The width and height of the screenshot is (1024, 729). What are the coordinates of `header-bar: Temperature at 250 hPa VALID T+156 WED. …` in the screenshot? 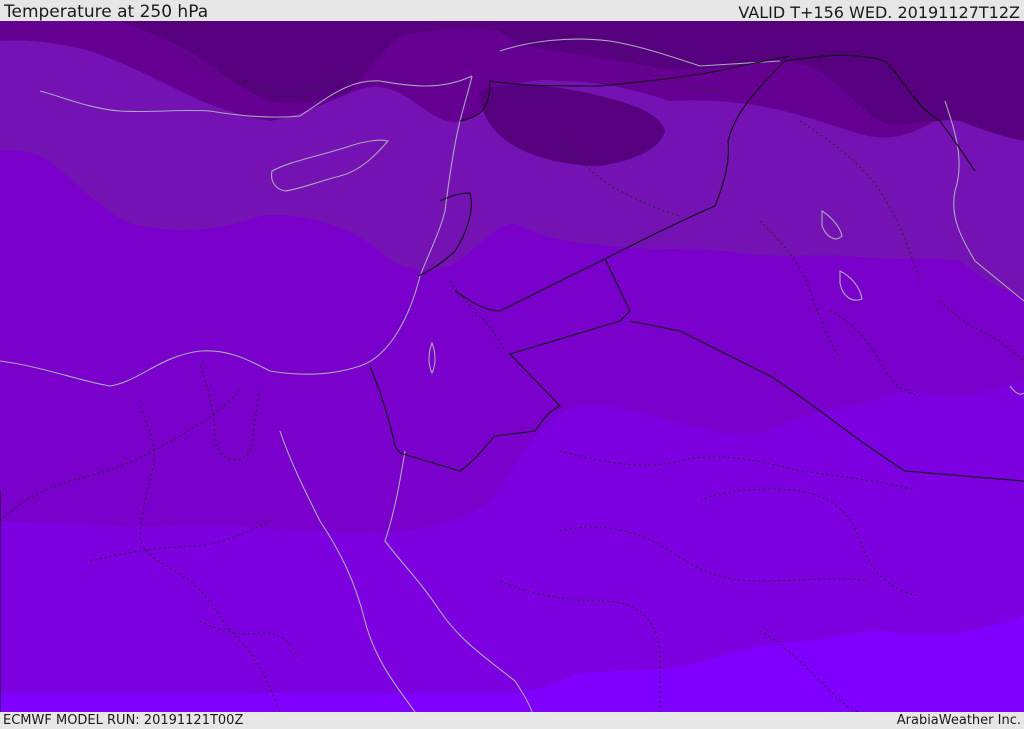 It's located at (512, 11).